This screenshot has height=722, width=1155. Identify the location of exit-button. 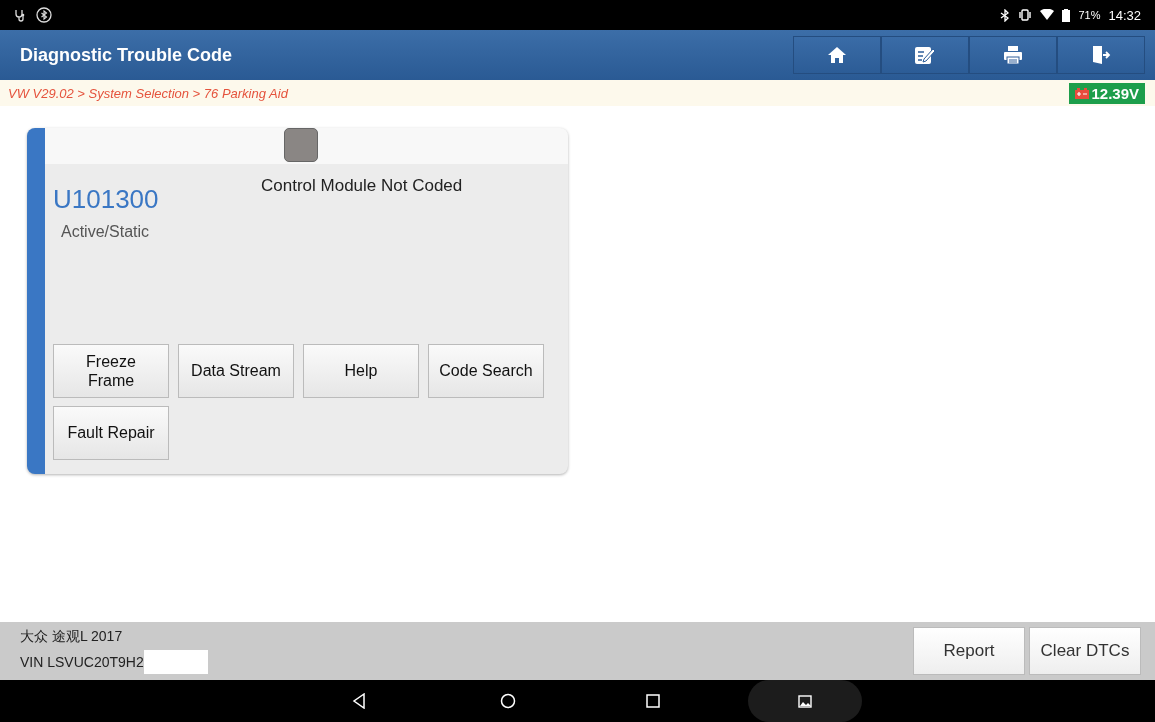
(1101, 55).